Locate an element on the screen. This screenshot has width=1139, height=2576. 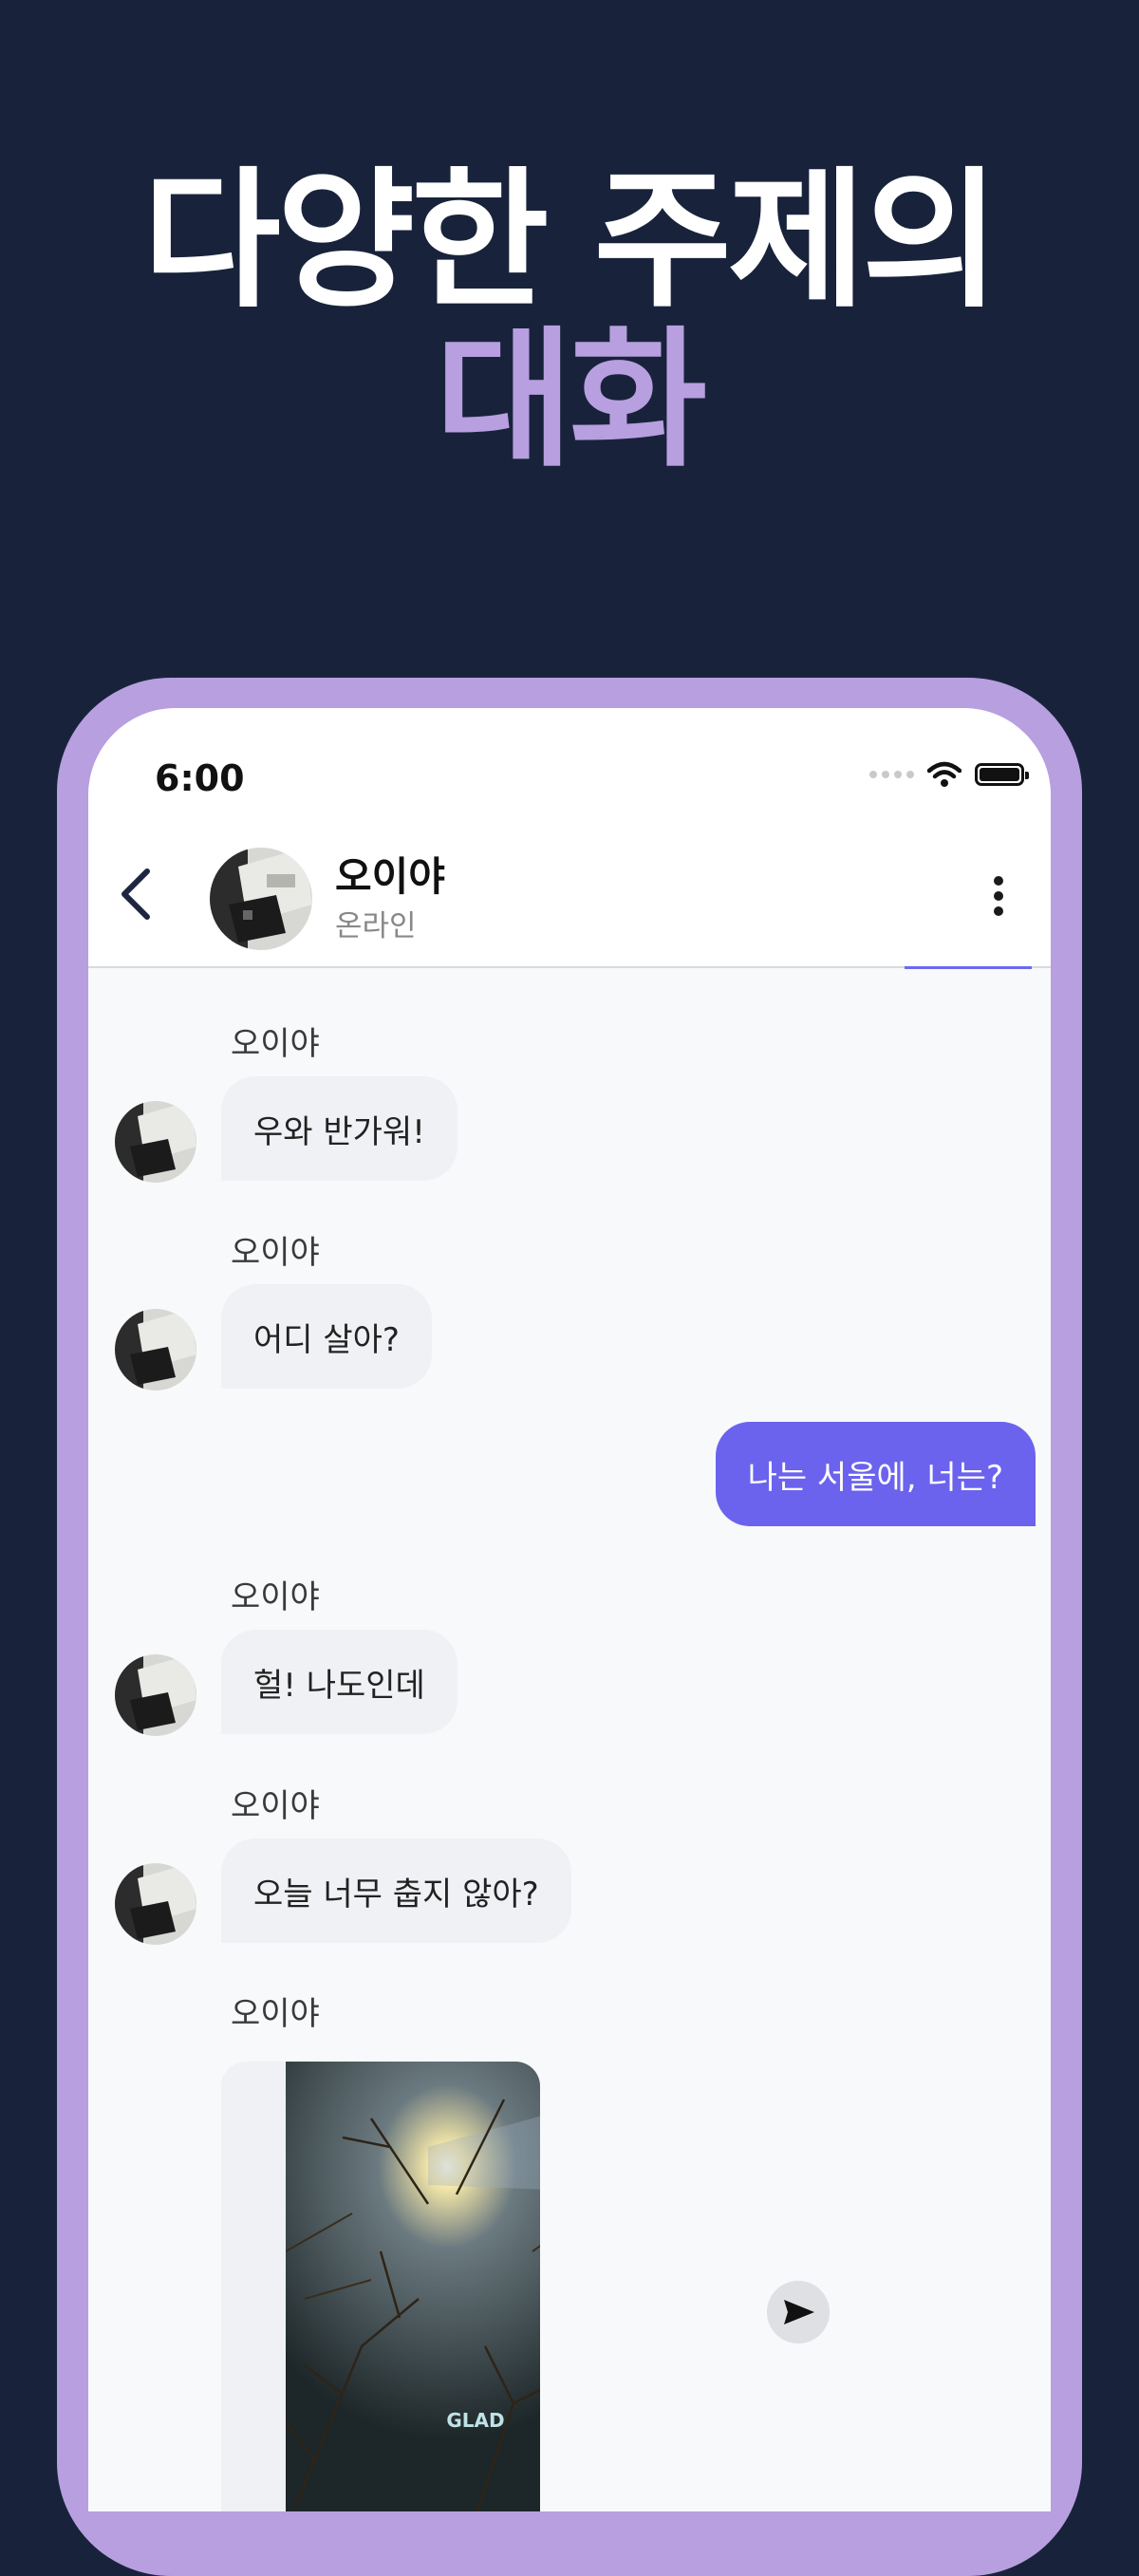
chat-header: 오이야 온라인 is located at coordinates (569, 895).